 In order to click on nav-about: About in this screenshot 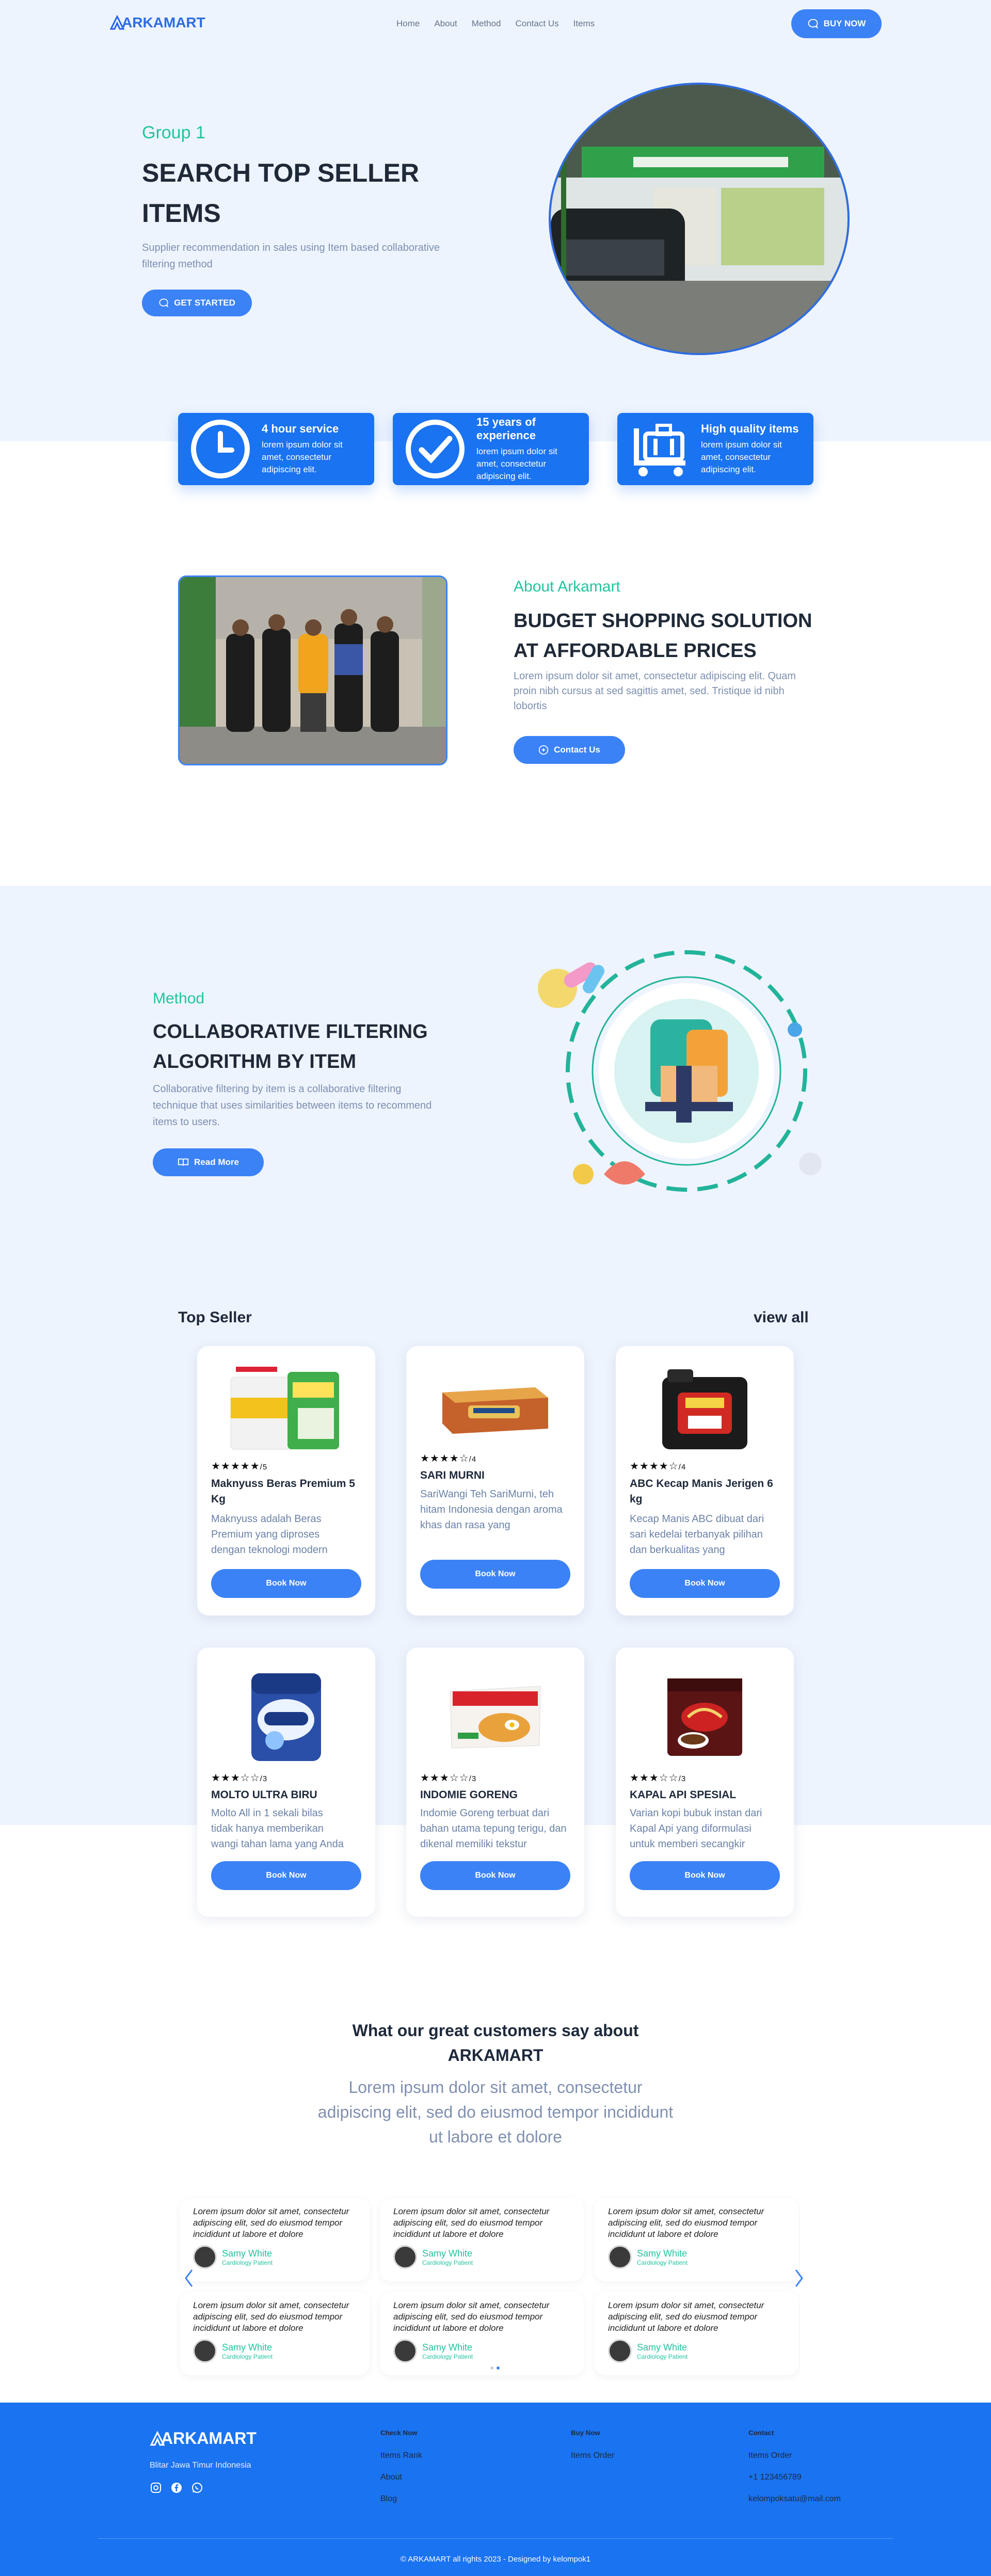, I will do `click(445, 24)`.